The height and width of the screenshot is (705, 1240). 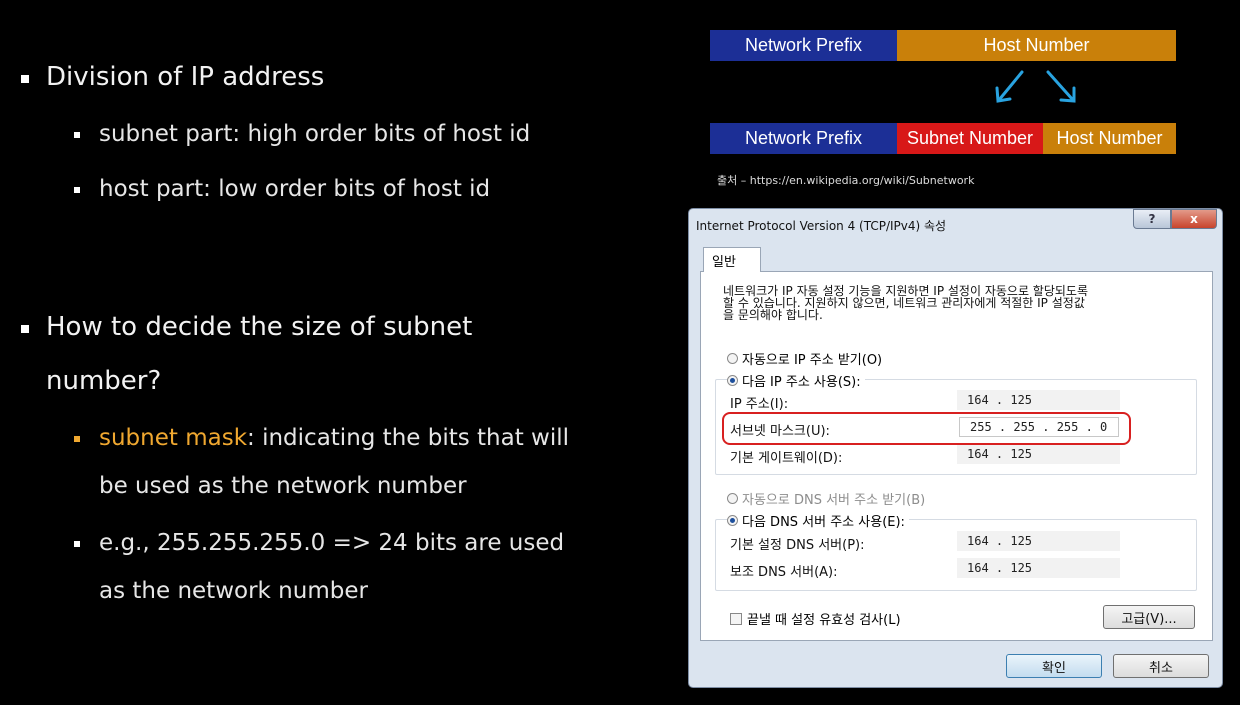 I want to click on radio-manual-dns: 다음 DNS 서버 주소 사용(E):, so click(x=818, y=520).